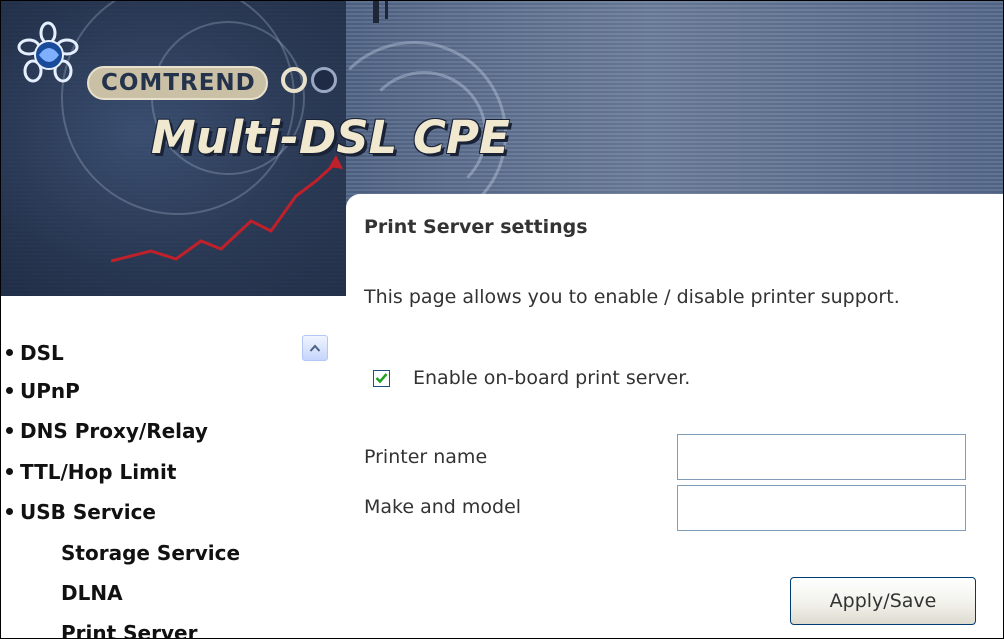 This screenshot has height=639, width=1004. I want to click on make-and-model-input, so click(821, 508).